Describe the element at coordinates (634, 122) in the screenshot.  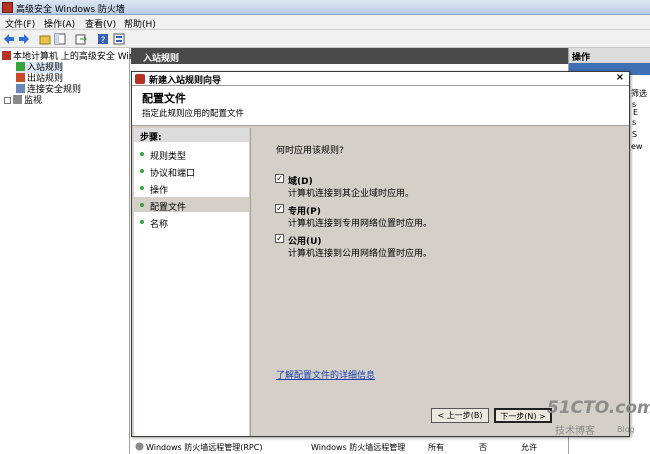
I see `actions-fragment: s` at that location.